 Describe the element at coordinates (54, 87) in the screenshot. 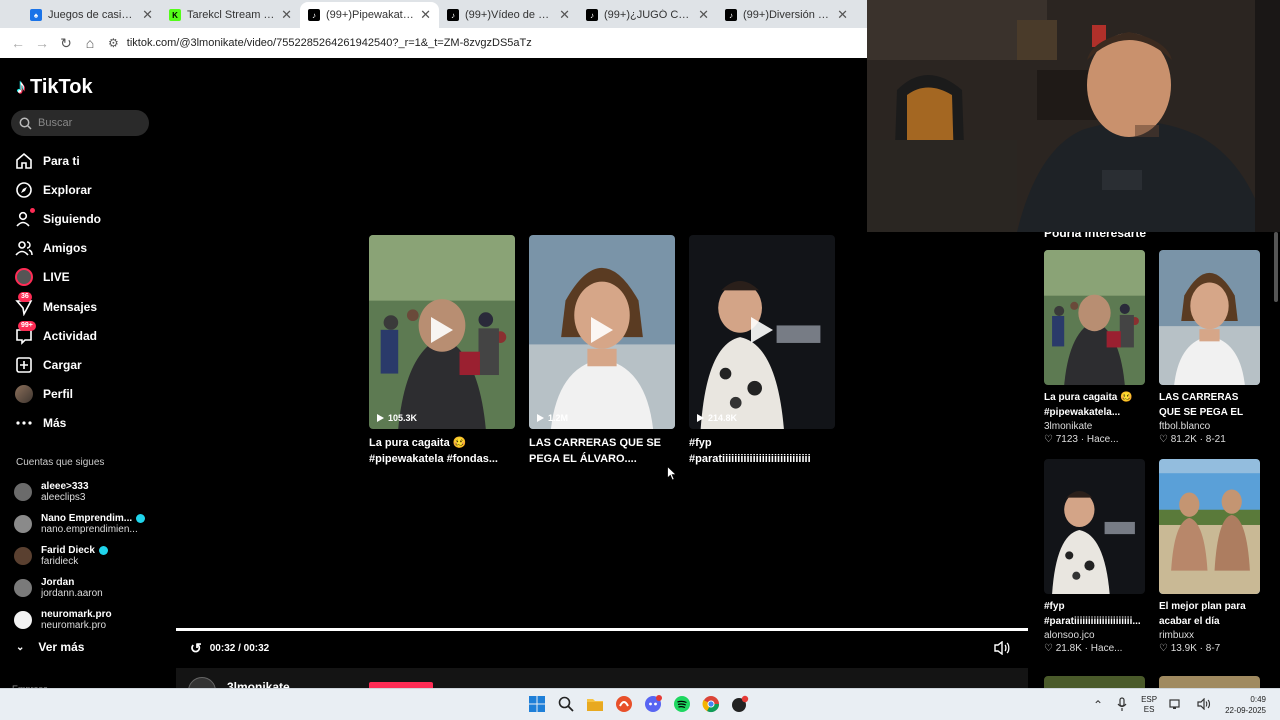

I see `tiktok-logo: ♪ TikTok` at that location.